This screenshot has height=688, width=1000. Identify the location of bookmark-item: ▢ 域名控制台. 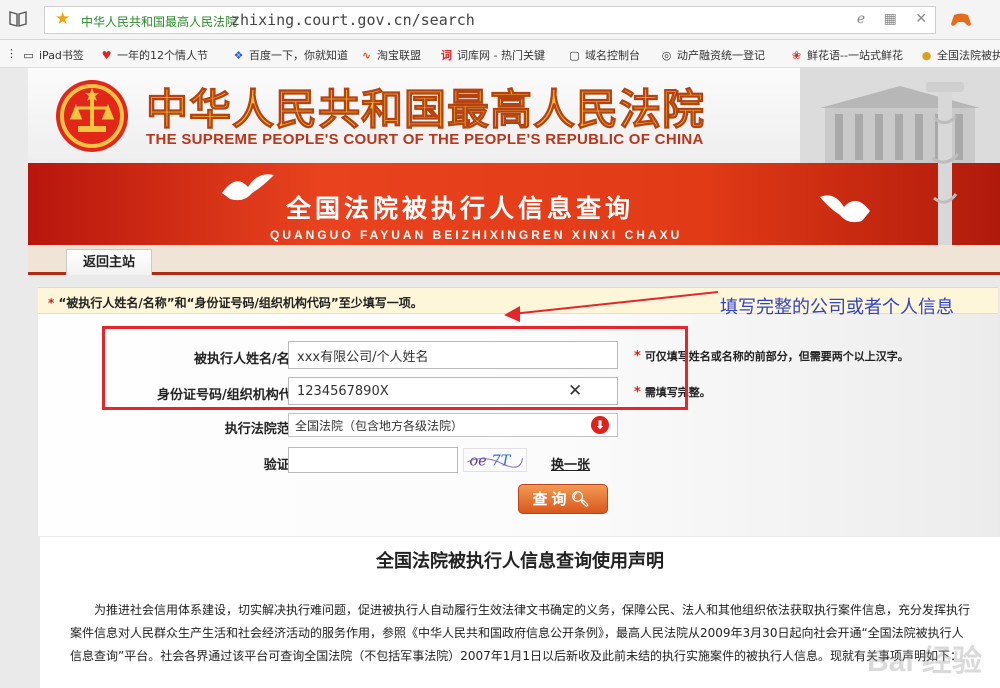
(604, 55).